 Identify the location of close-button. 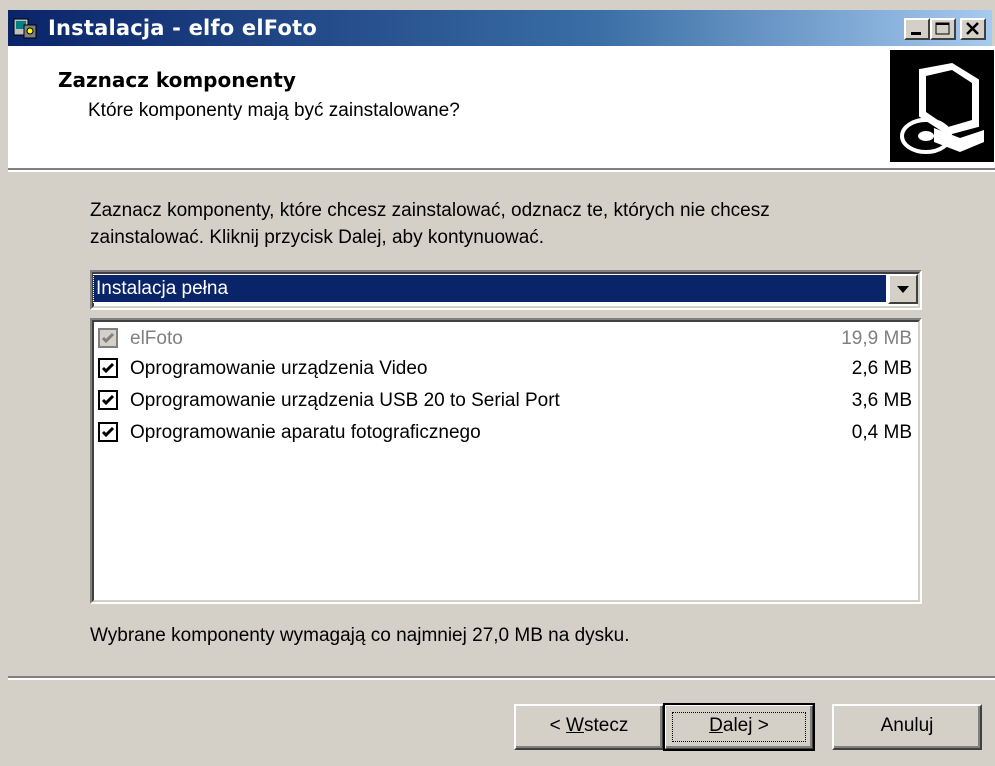
(973, 29).